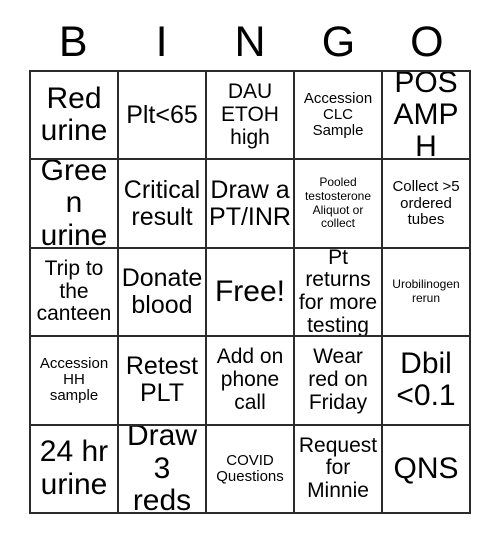 This screenshot has height=544, width=500. I want to click on bingo-cell: QNS, so click(427, 469).